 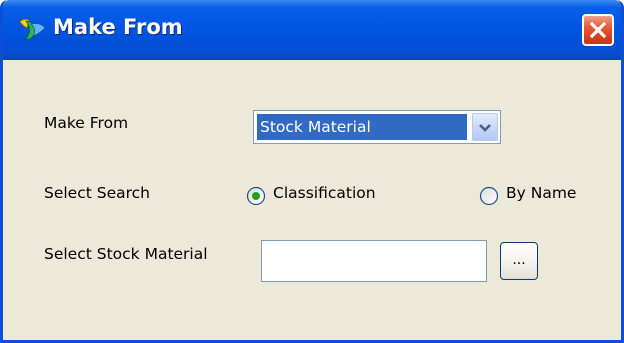 What do you see at coordinates (324, 193) in the screenshot?
I see `classification-radio-label: Classification` at bounding box center [324, 193].